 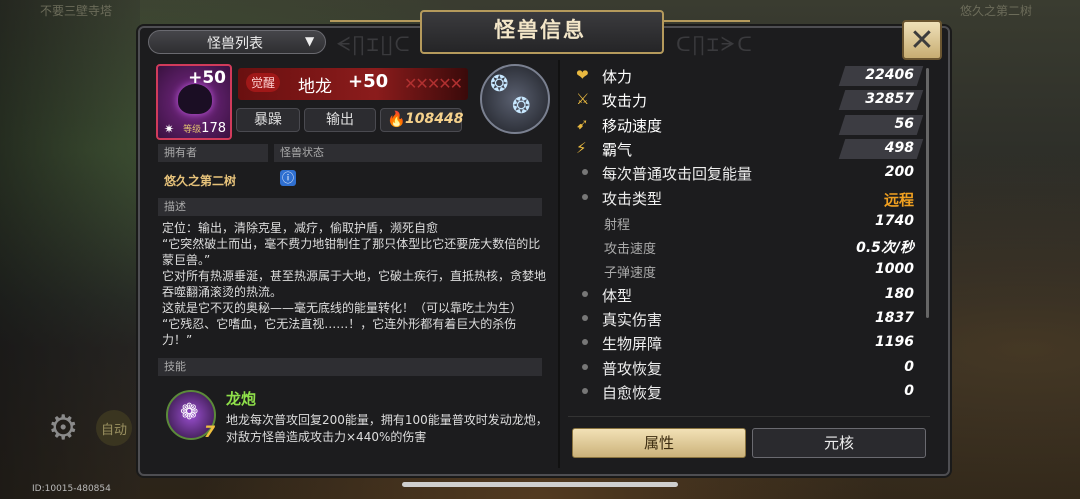 What do you see at coordinates (744, 392) in the screenshot?
I see `stat-row: 自愈恢复 0` at bounding box center [744, 392].